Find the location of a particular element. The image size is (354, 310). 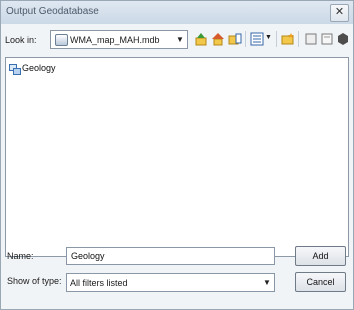

connect-folder-icon is located at coordinates (235, 39).